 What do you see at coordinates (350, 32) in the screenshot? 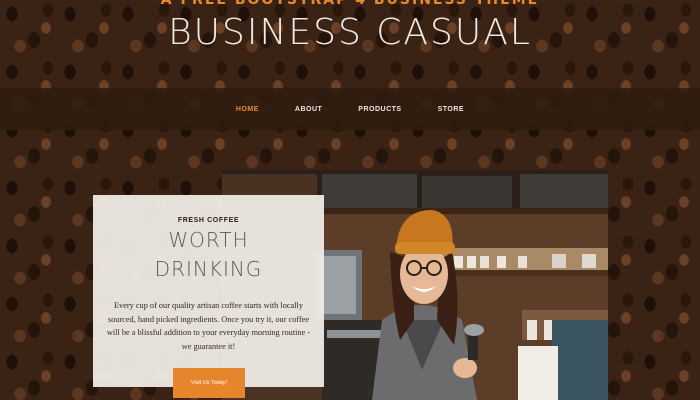
I see `site-brand-heading: BUSINESS CASUAL` at bounding box center [350, 32].